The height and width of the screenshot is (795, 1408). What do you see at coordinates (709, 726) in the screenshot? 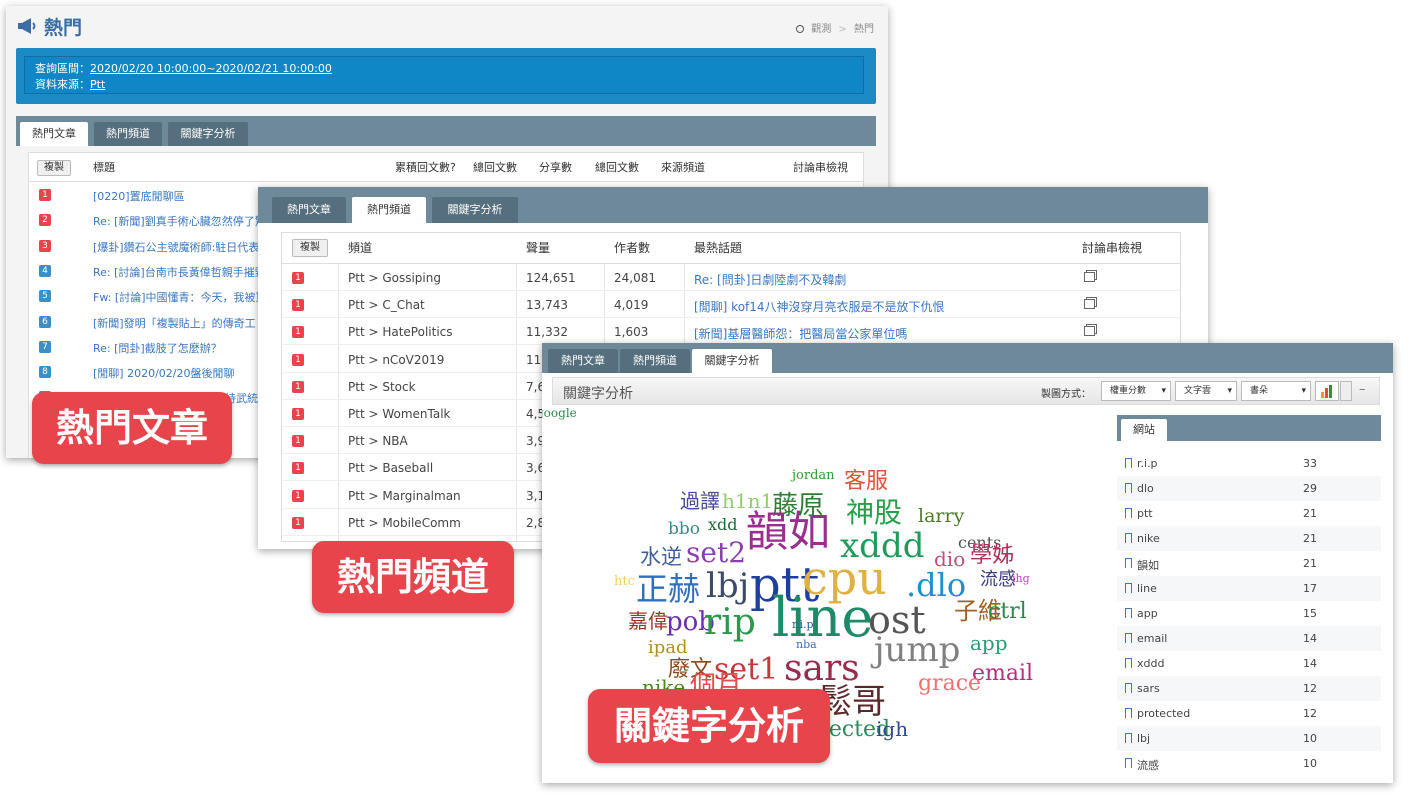
I see `badge-keyword-analysis: 關鍵字分析` at bounding box center [709, 726].